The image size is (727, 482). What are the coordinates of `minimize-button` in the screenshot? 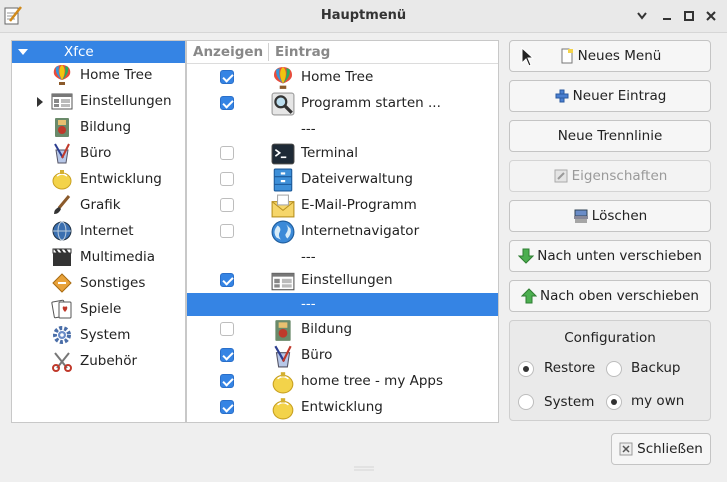 It's located at (667, 16).